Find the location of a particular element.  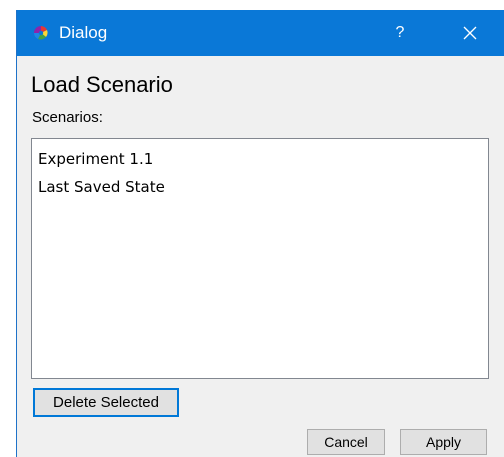

list-item: Experiment 1.1 is located at coordinates (260, 159).